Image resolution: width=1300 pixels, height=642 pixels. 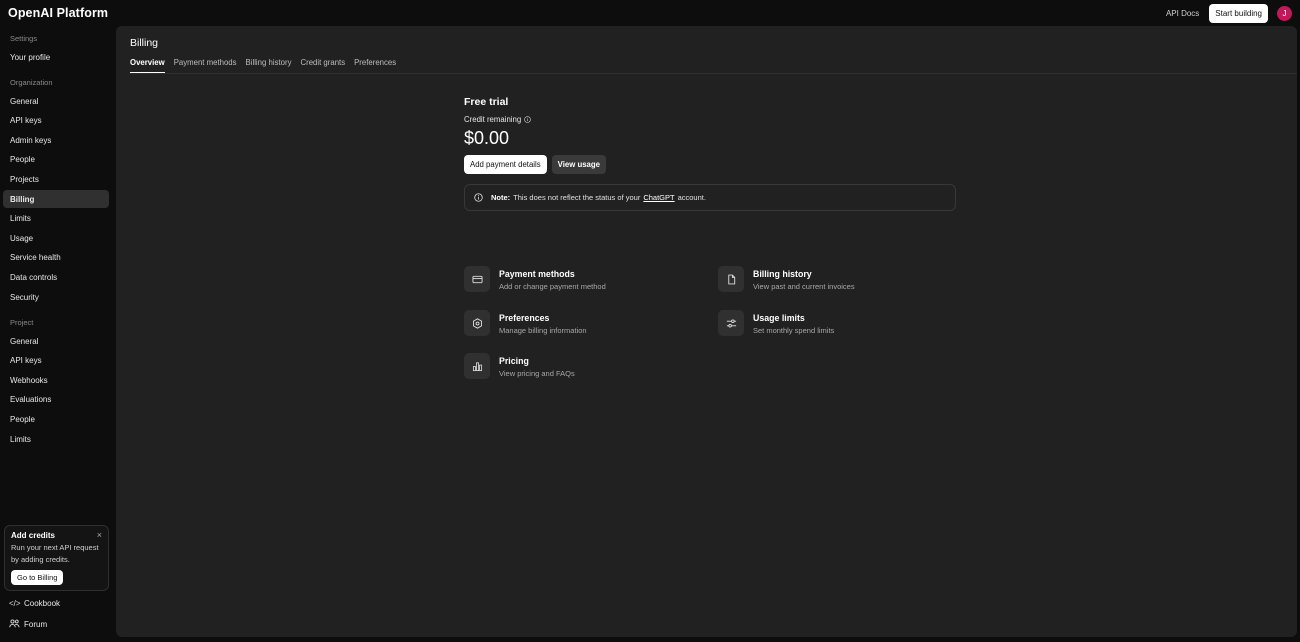 I want to click on close-icon: ×, so click(x=99, y=535).